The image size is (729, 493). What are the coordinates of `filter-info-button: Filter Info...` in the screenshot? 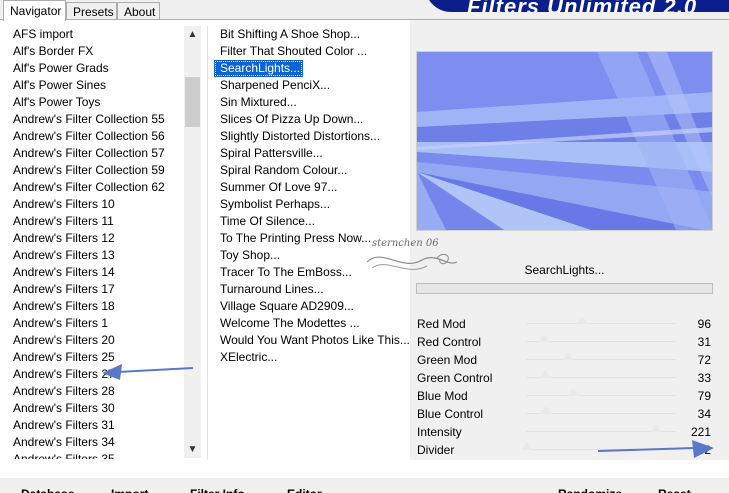 It's located at (222, 489).